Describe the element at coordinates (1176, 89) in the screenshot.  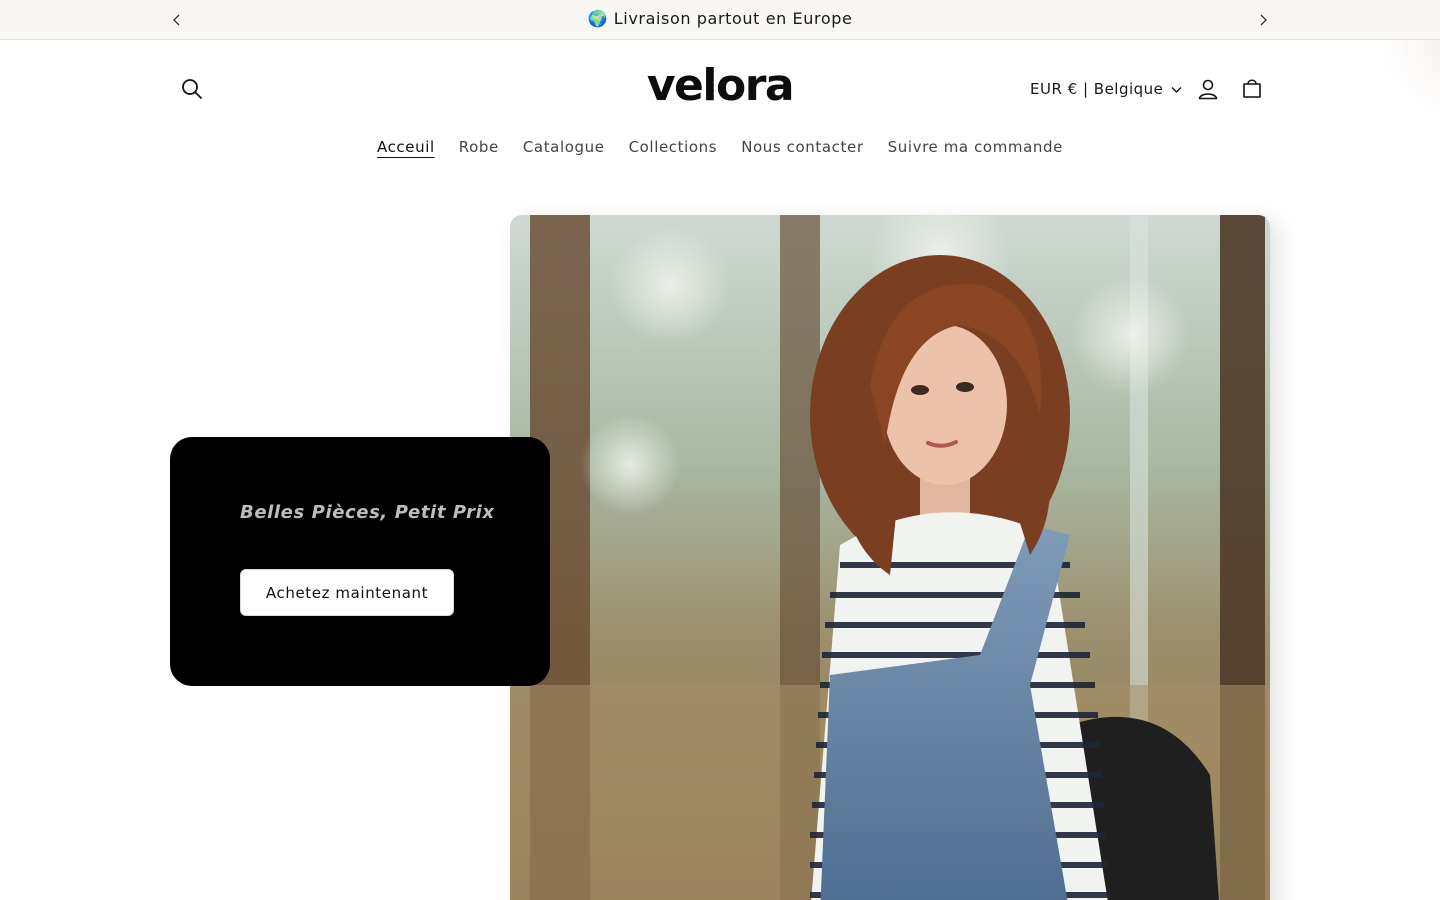
I see `chevron-down-icon` at that location.